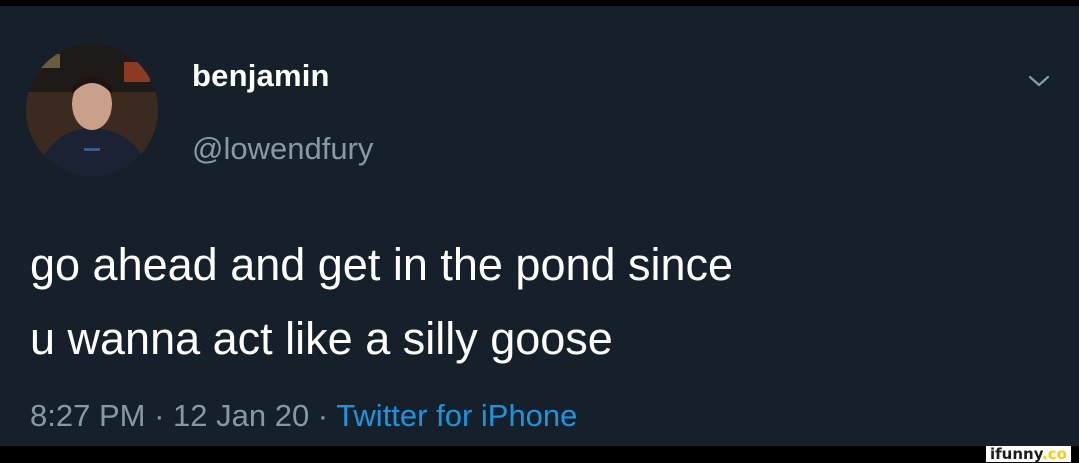 The height and width of the screenshot is (463, 1079). Describe the element at coordinates (261, 76) in the screenshot. I see `display-name: benjamin` at that location.